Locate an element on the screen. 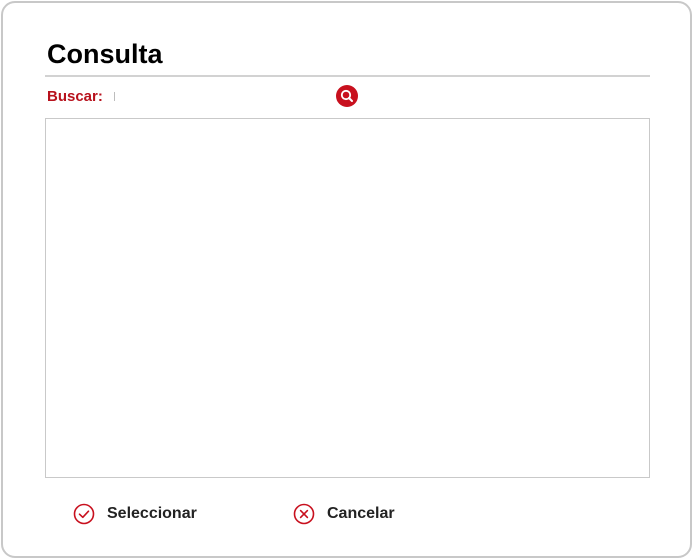  close-icon is located at coordinates (304, 514).